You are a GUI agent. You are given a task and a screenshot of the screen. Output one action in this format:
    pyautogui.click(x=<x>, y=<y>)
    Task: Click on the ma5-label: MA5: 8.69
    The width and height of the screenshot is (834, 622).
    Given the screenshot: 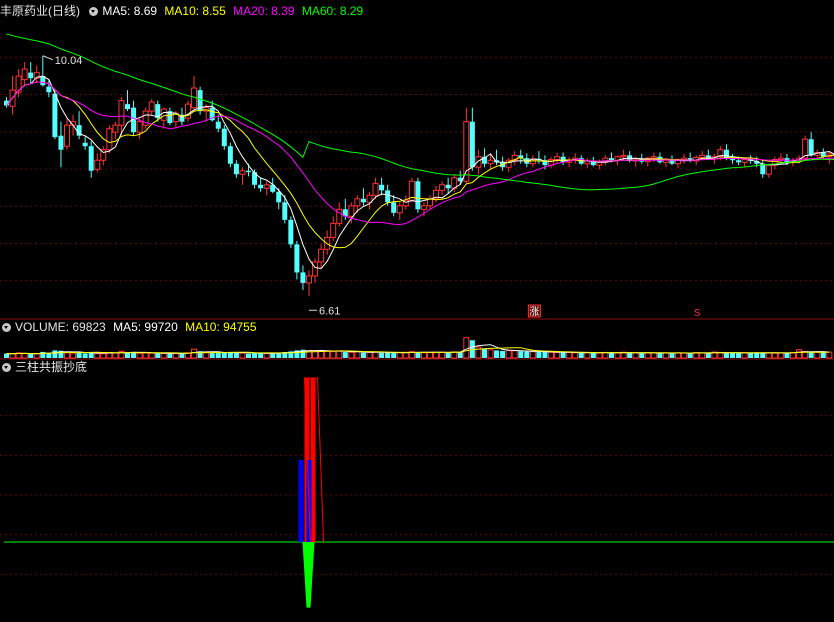 What is the action you would take?
    pyautogui.click(x=129, y=11)
    